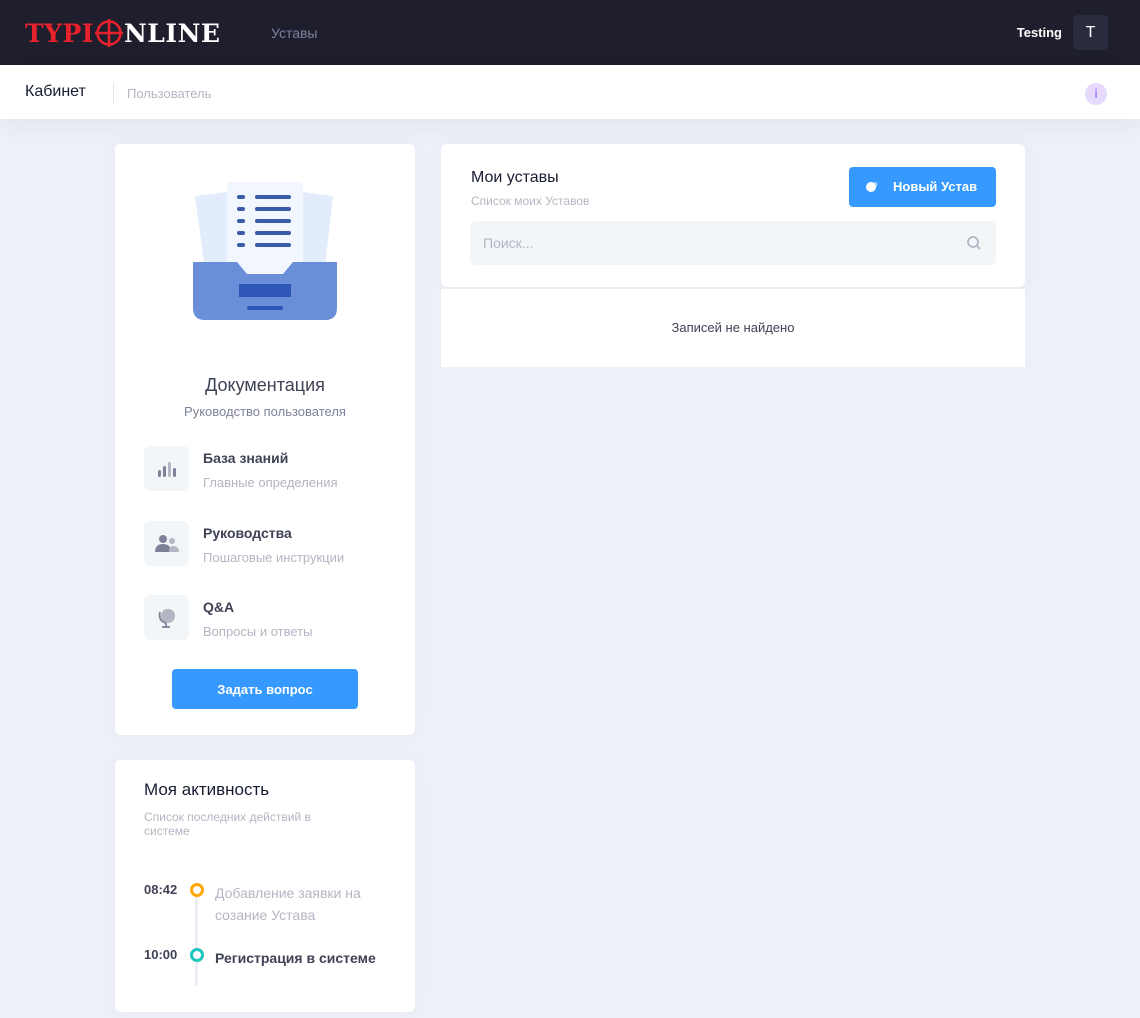  Describe the element at coordinates (166, 617) in the screenshot. I see `globe-icon` at that location.